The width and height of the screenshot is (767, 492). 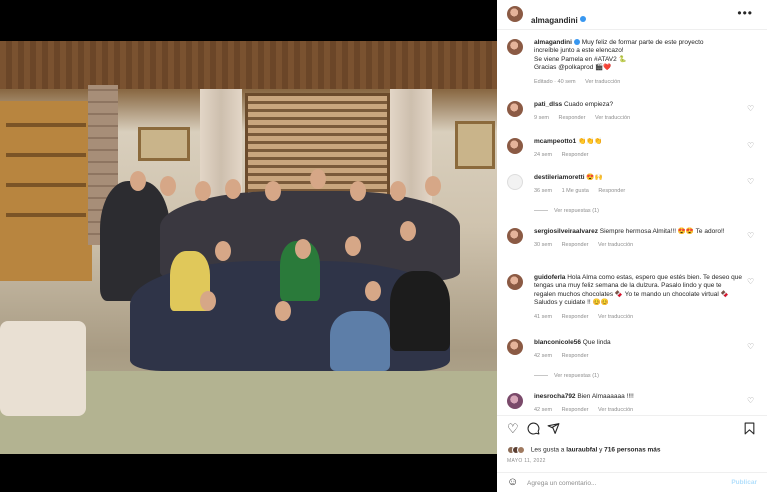 What do you see at coordinates (639, 317) in the screenshot?
I see `comment-meta: 41 sem Responder Ver traducción` at bounding box center [639, 317].